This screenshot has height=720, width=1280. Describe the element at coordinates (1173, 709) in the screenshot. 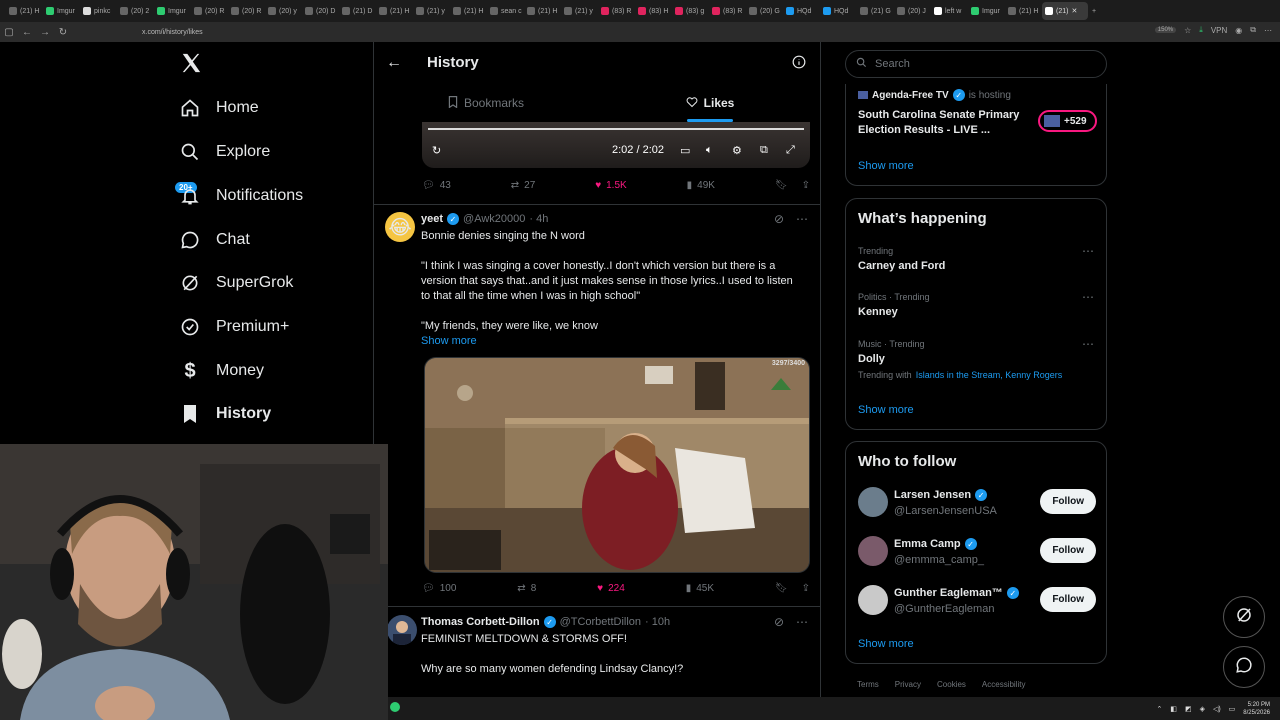

I see `tray-app-icon: ◧` at that location.